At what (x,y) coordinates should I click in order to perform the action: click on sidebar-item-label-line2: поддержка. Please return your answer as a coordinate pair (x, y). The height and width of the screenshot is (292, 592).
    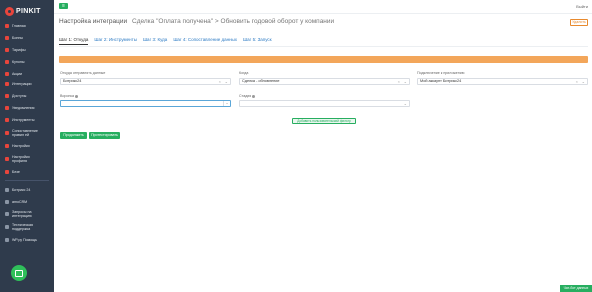
    Looking at the image, I should click on (21, 229).